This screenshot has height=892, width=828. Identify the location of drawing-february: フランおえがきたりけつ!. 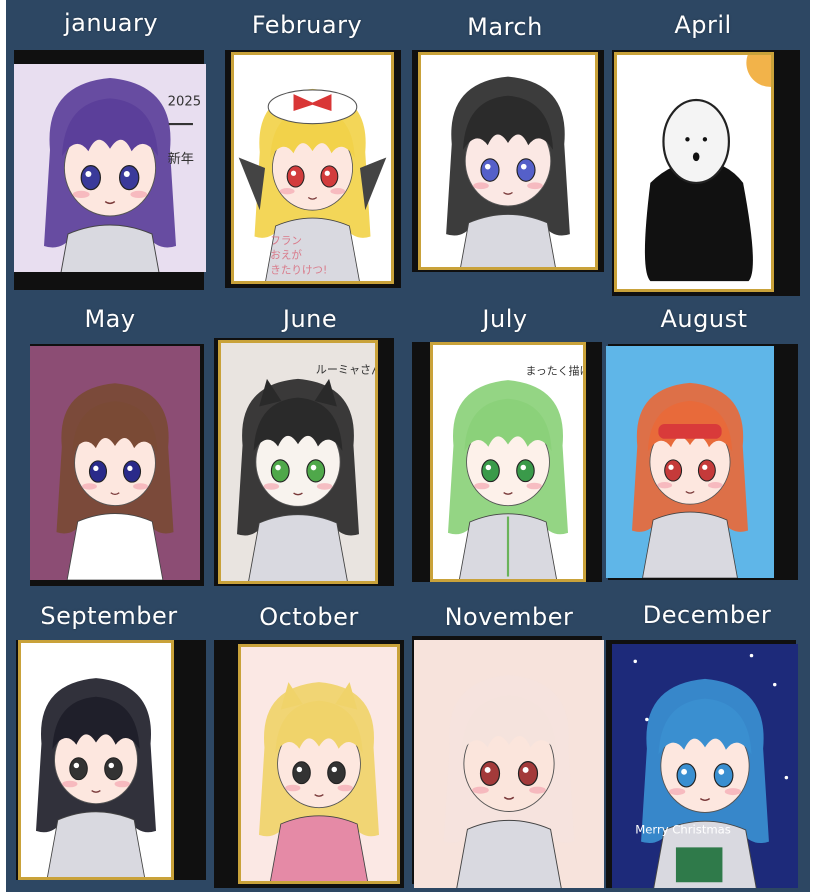
(312, 168).